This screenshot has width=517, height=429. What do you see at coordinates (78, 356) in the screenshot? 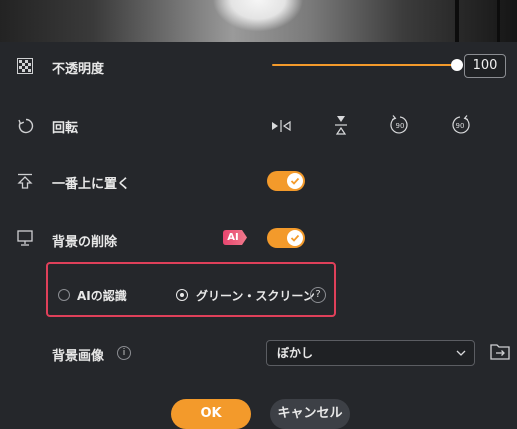
I see `background-image-label: 背景画像` at bounding box center [78, 356].